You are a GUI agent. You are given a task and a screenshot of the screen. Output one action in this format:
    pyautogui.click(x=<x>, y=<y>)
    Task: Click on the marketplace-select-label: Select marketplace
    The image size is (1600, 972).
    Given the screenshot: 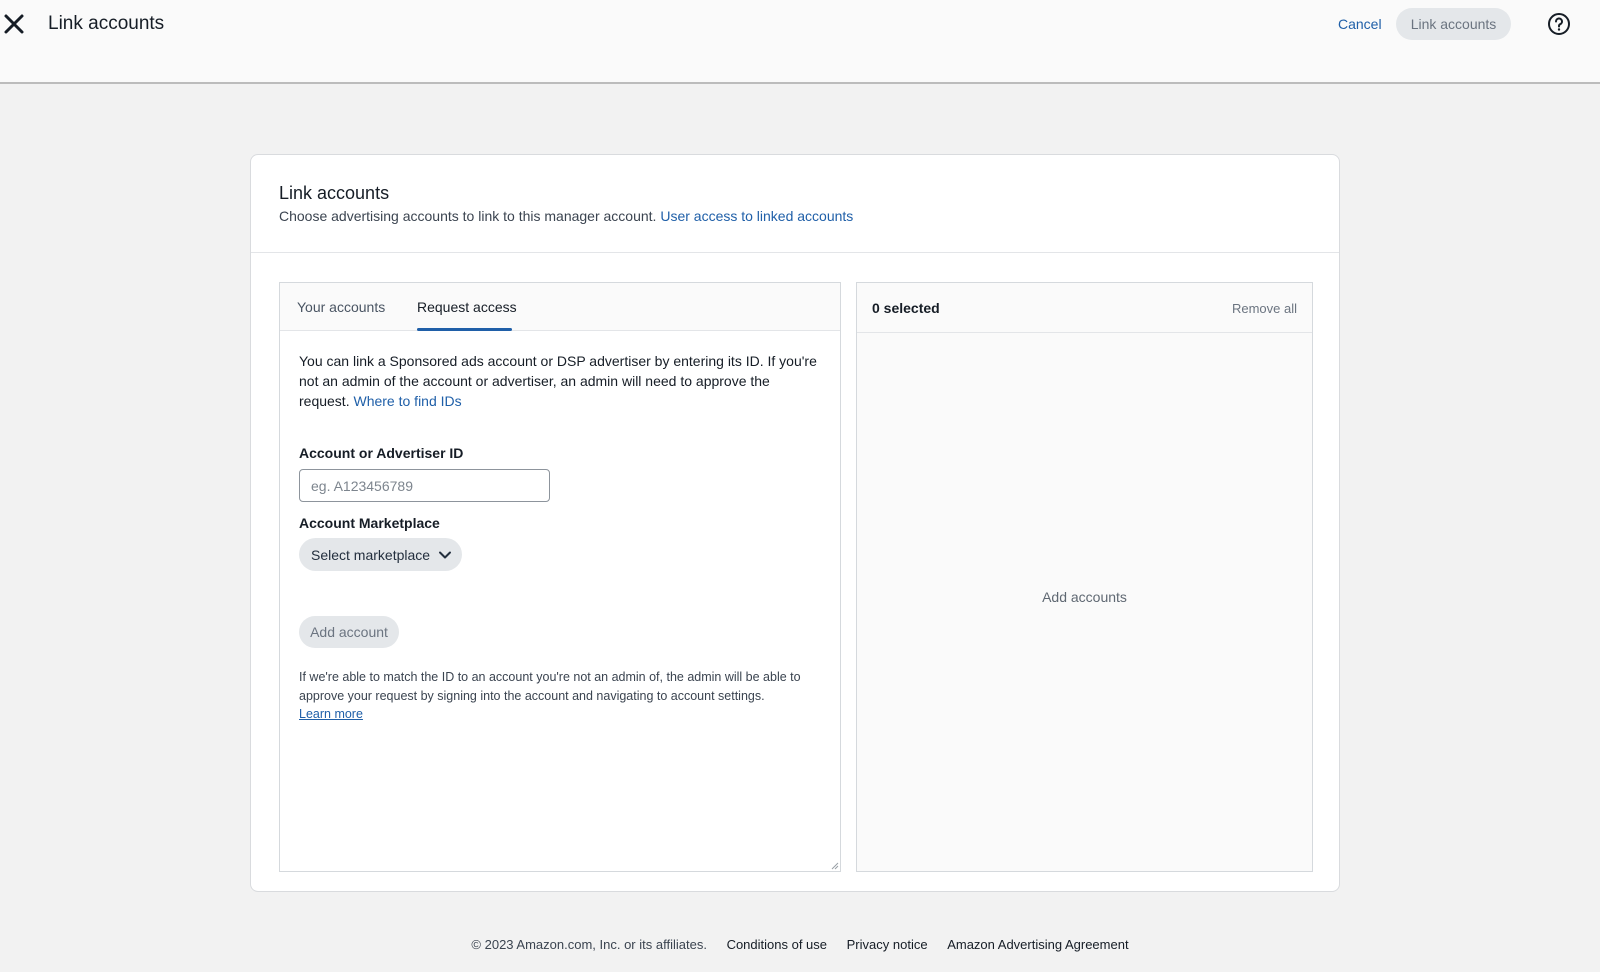 What is the action you would take?
    pyautogui.click(x=371, y=554)
    